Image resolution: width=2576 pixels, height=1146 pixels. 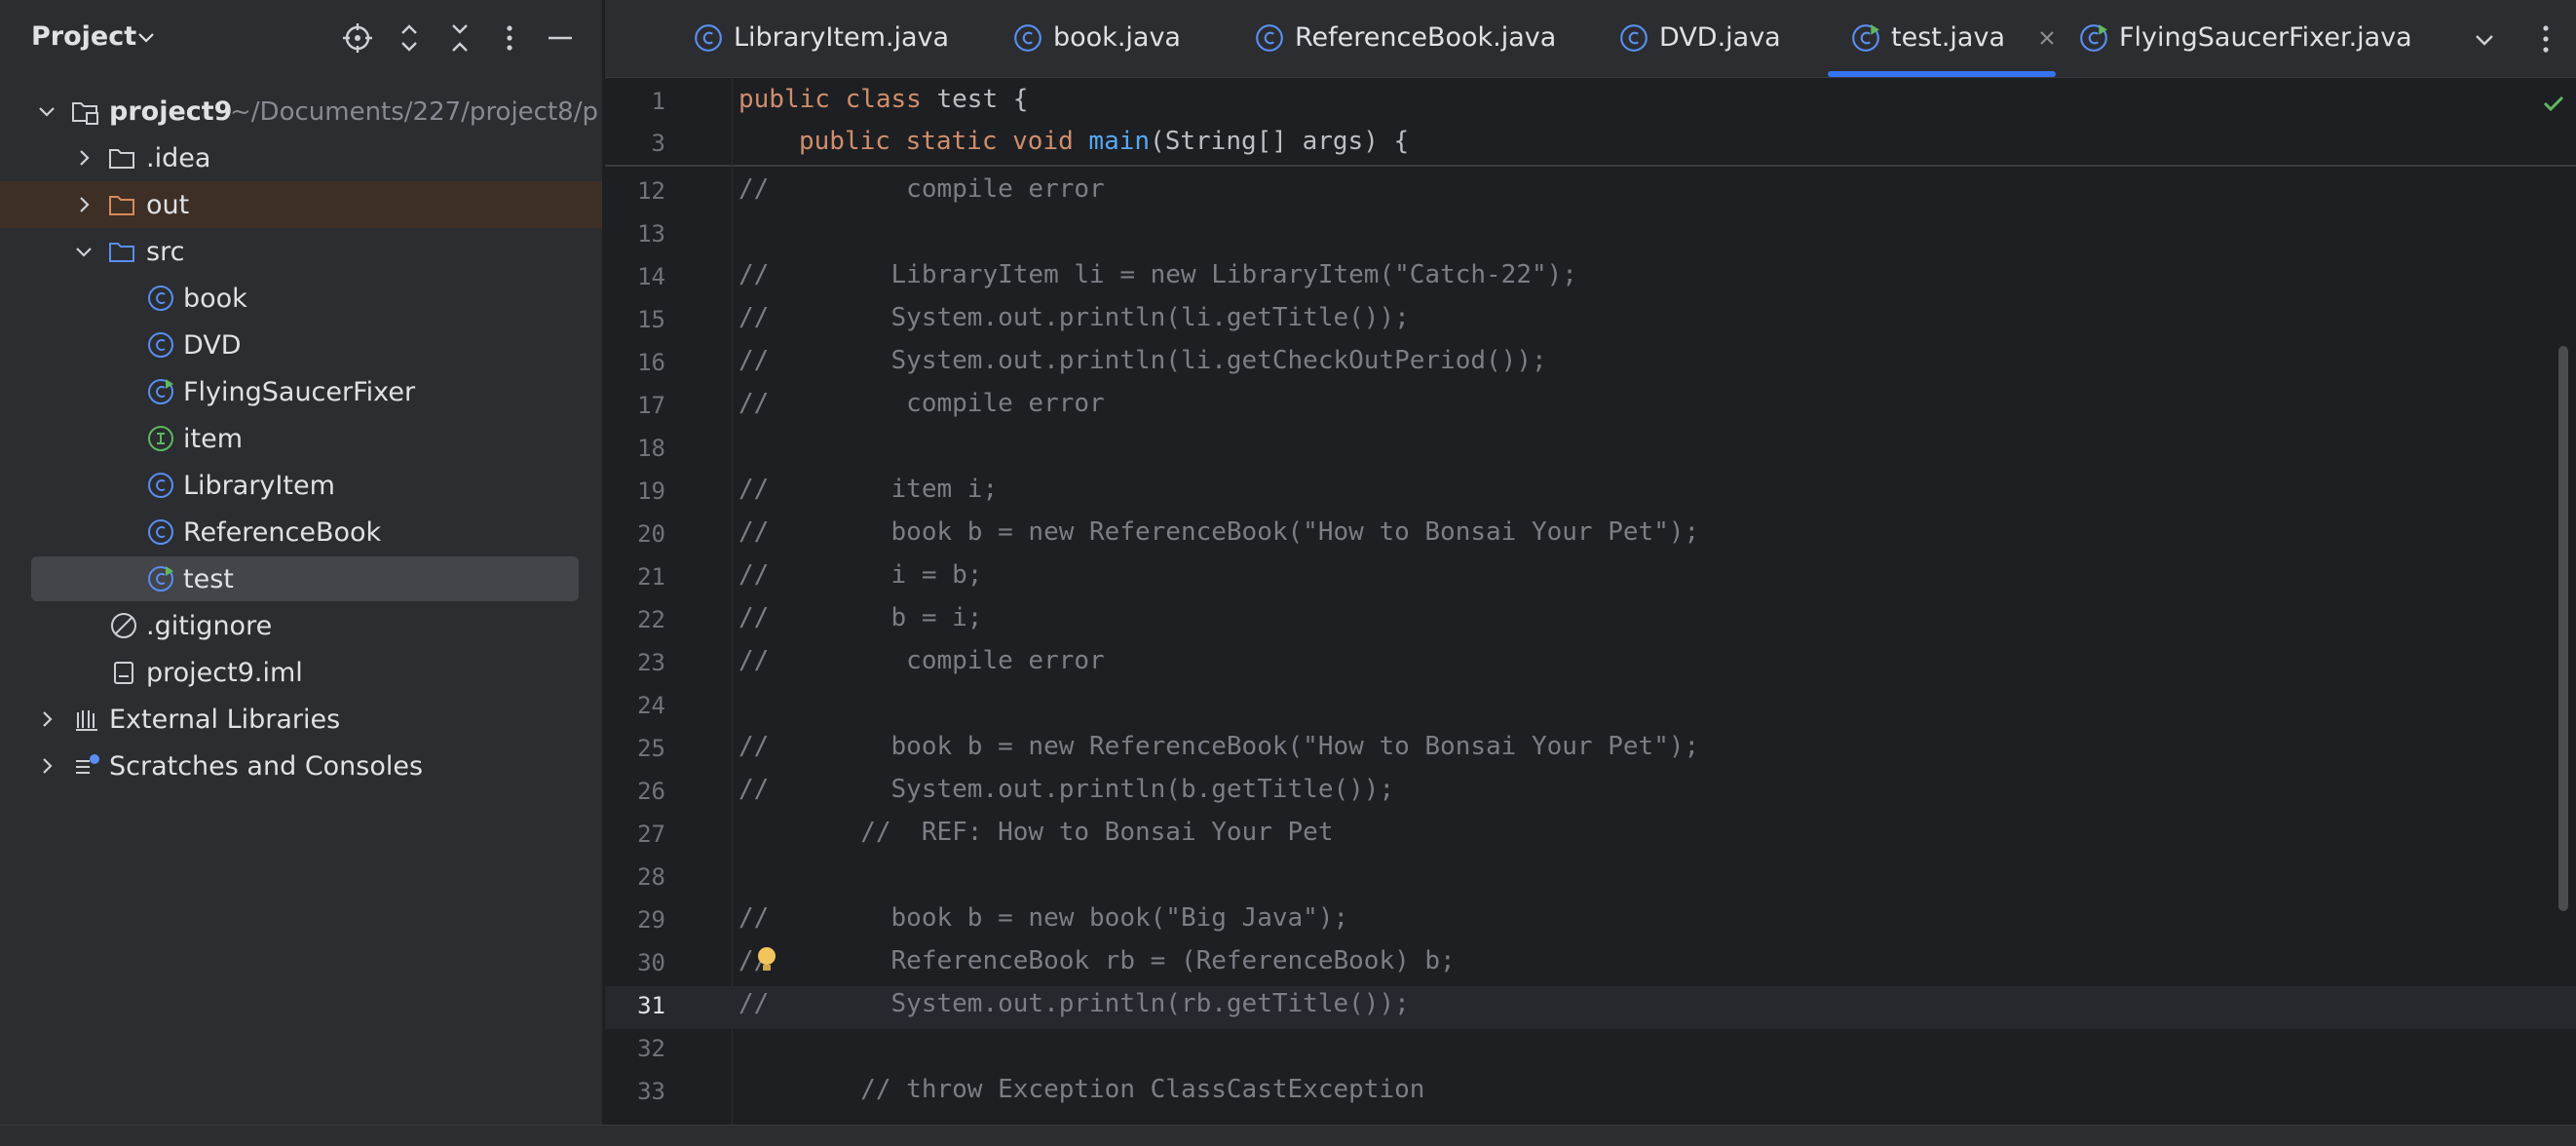 I want to click on keyword: public class, so click(x=830, y=99).